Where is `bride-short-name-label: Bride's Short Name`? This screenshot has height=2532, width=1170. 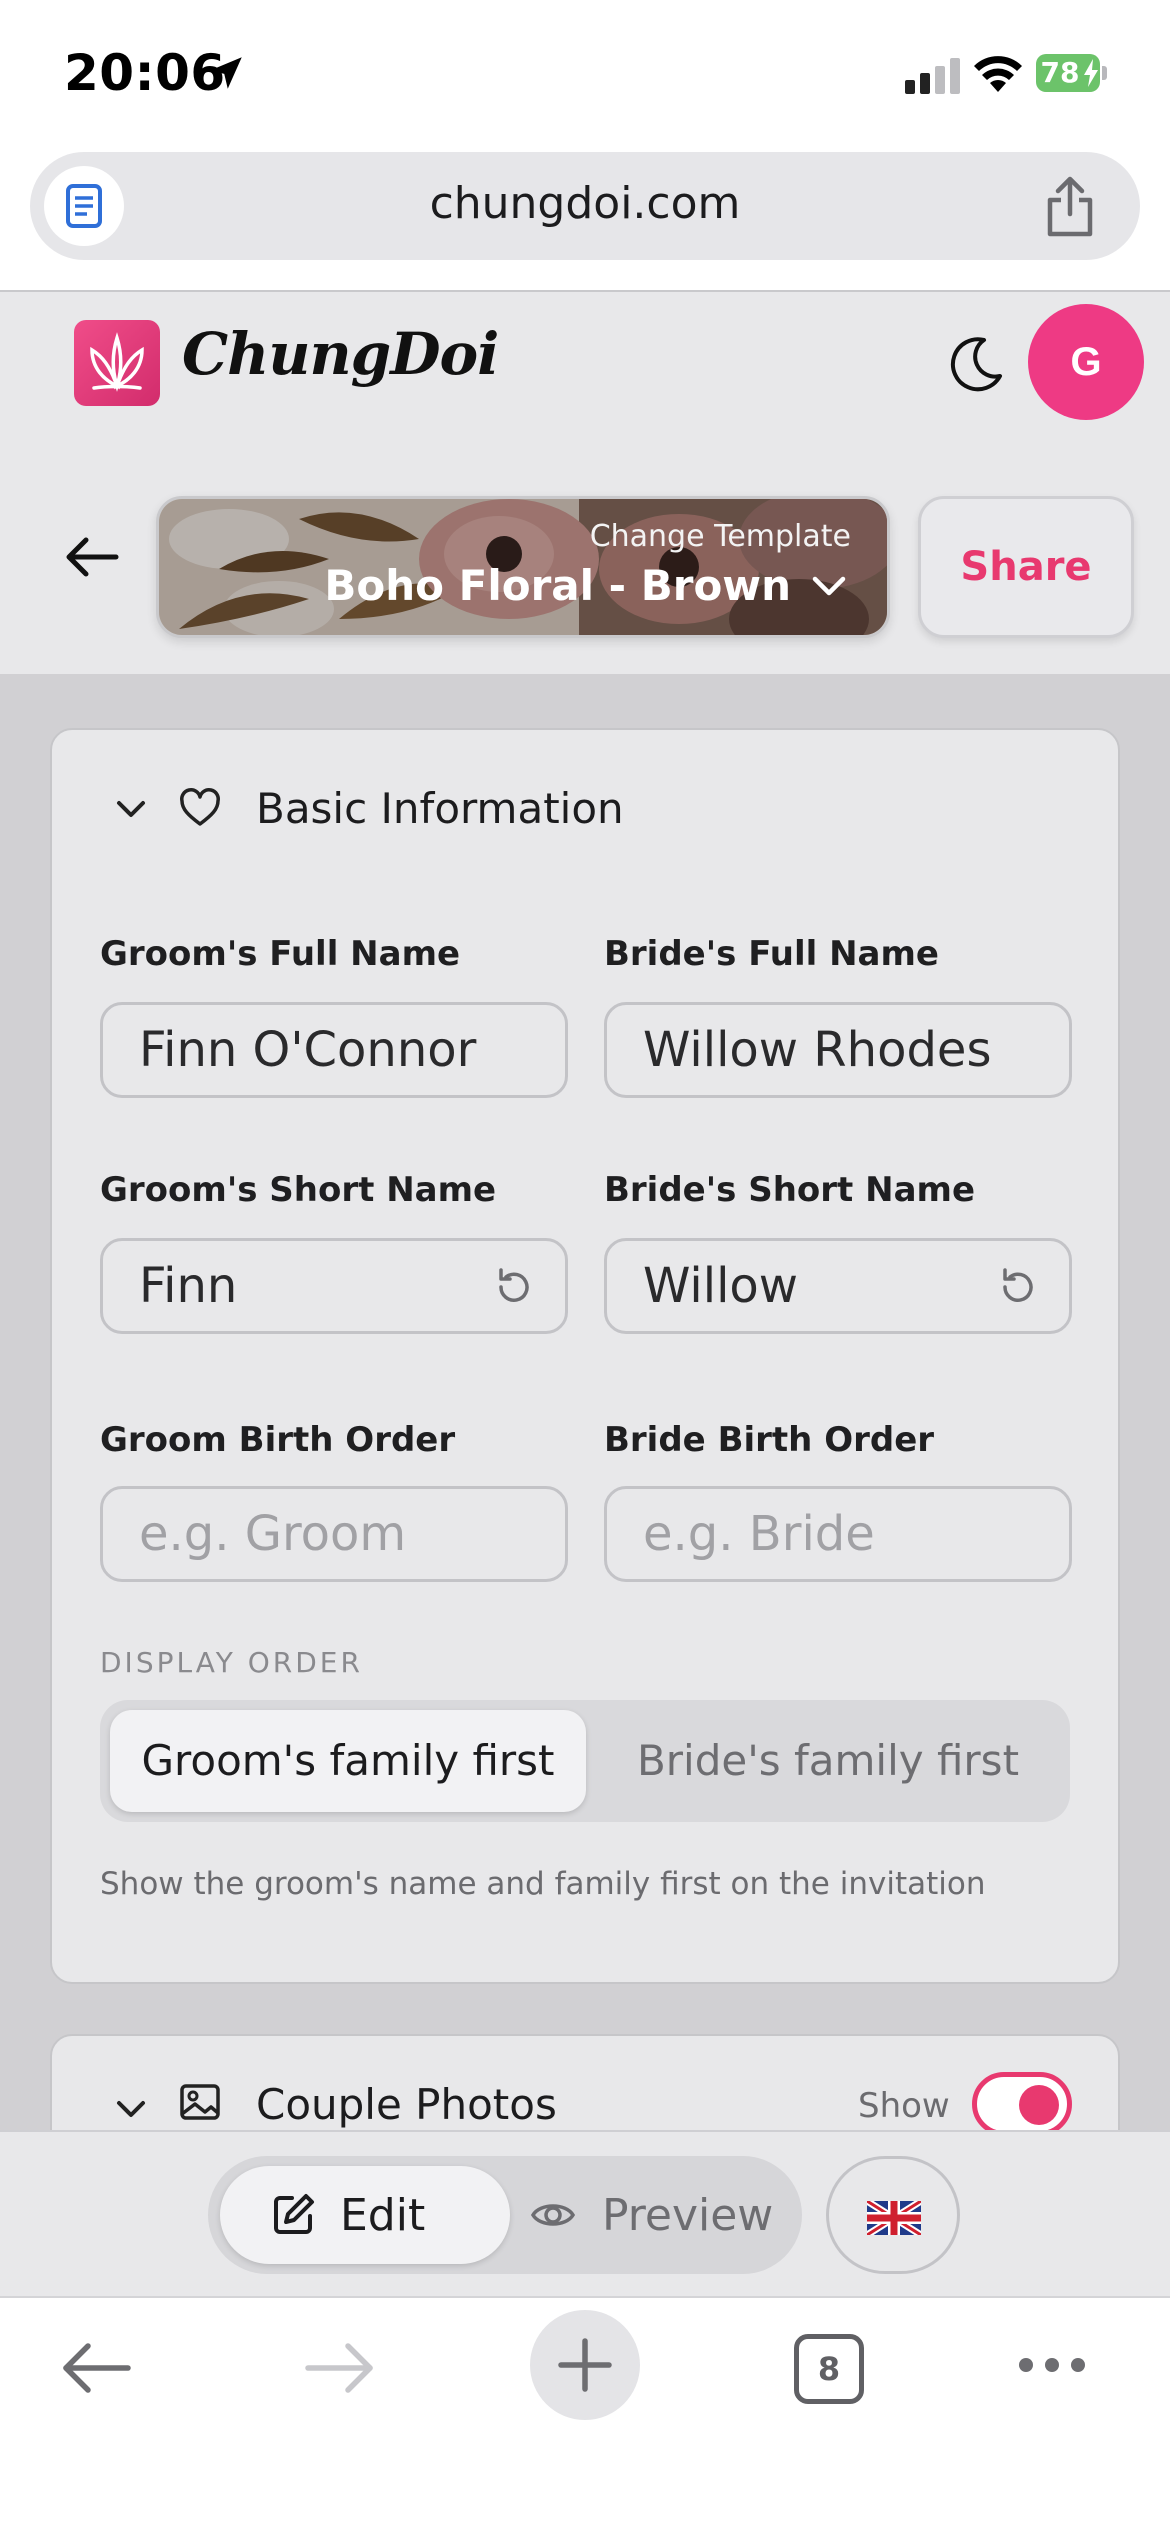 bride-short-name-label: Bride's Short Name is located at coordinates (790, 1190).